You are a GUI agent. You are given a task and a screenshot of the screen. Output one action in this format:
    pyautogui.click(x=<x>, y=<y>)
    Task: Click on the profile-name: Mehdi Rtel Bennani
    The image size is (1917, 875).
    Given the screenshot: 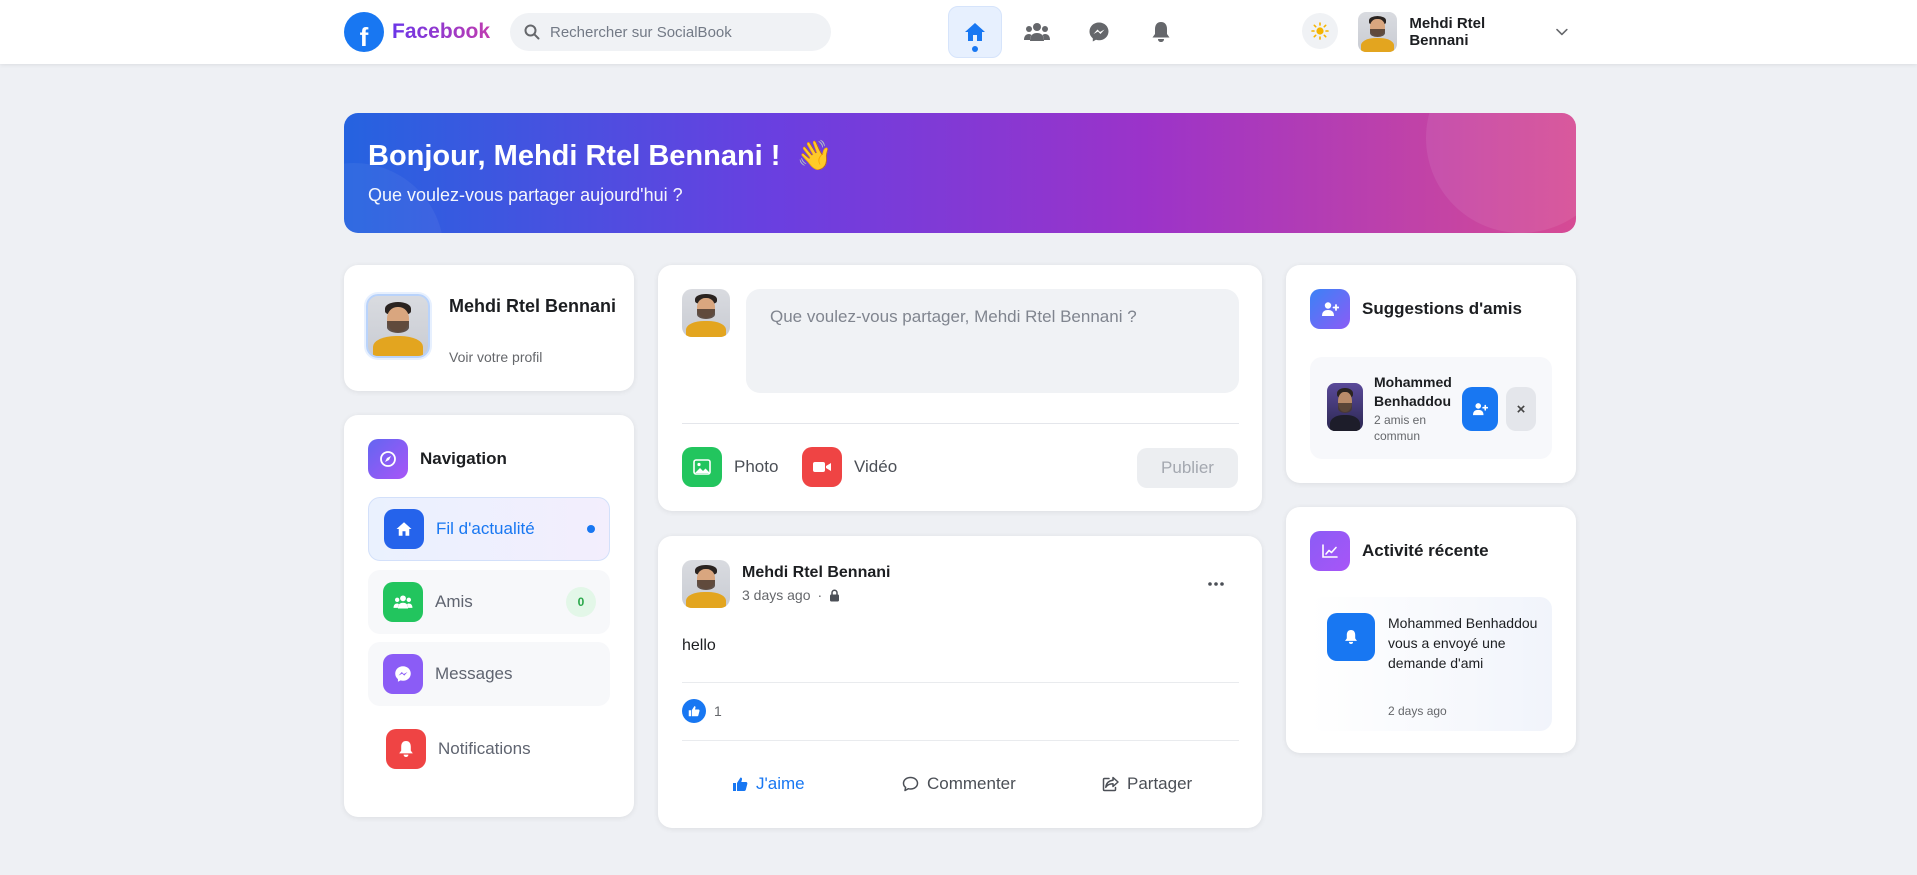 What is the action you would take?
    pyautogui.click(x=534, y=306)
    